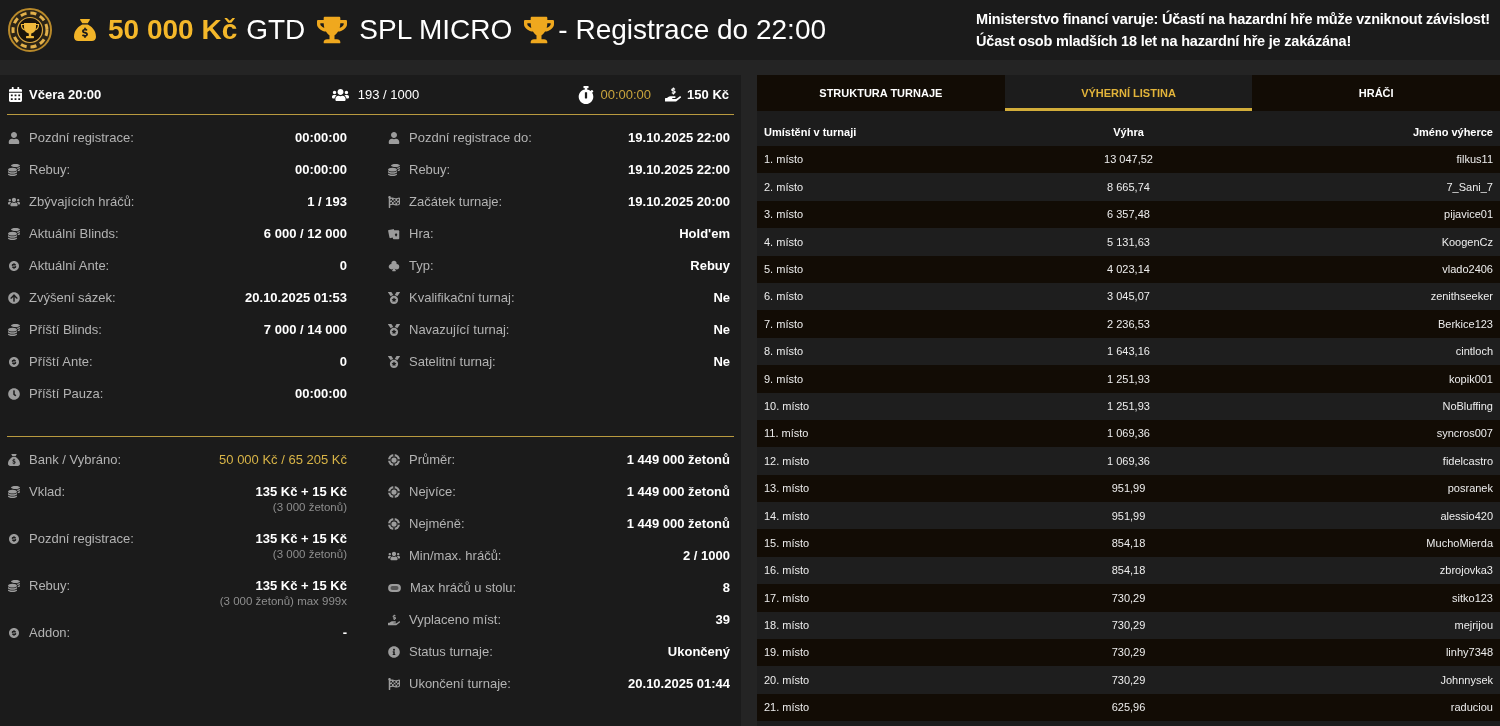 The image size is (1500, 726). What do you see at coordinates (394, 652) in the screenshot?
I see `info-icon` at bounding box center [394, 652].